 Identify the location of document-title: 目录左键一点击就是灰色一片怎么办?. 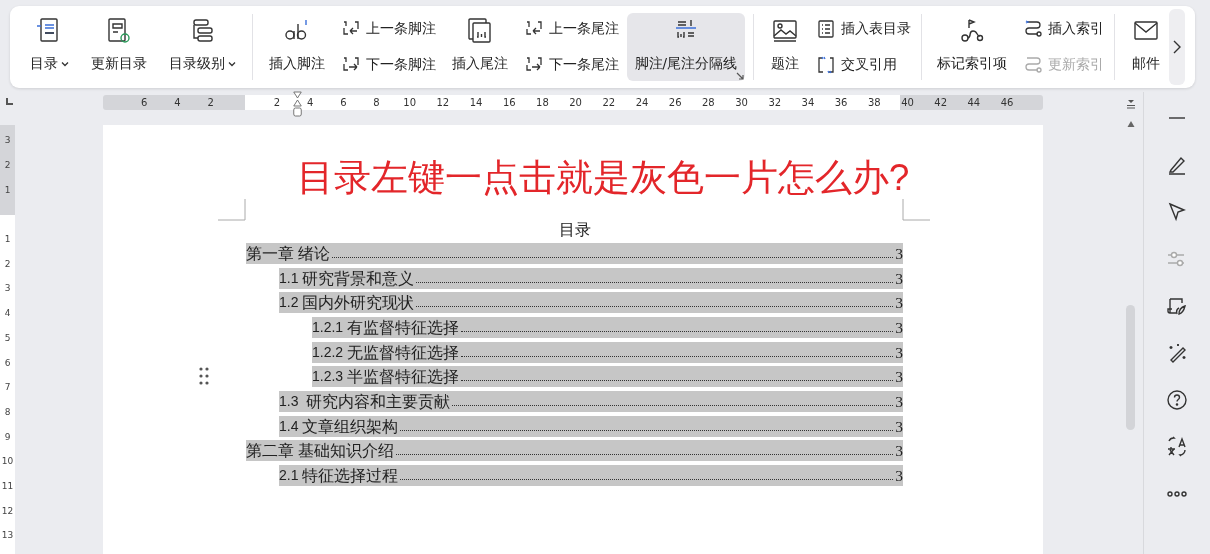
(603, 177).